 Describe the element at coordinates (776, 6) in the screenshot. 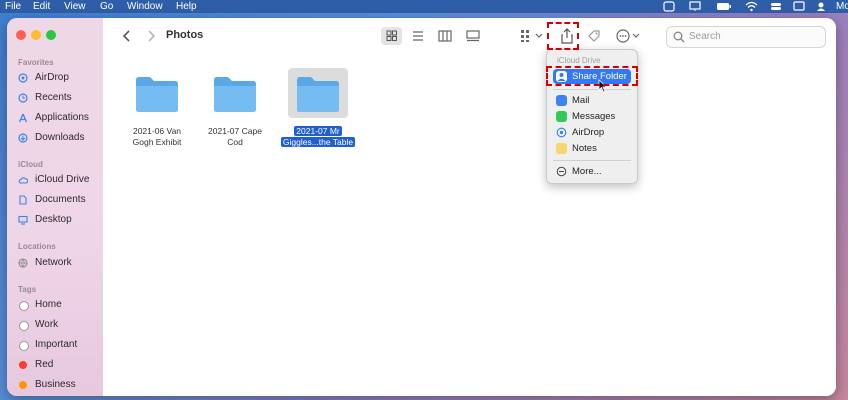

I see `control-center-icon` at that location.